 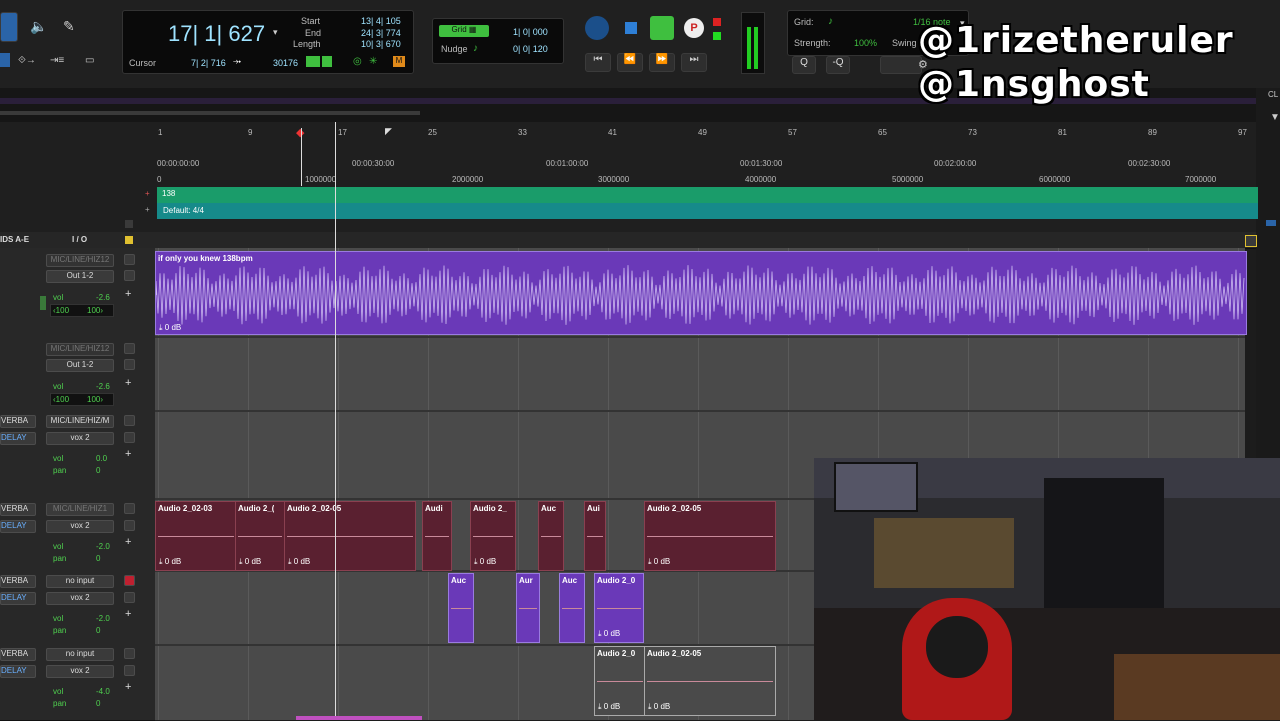 What do you see at coordinates (804, 65) in the screenshot?
I see `zoom-button: Q` at bounding box center [804, 65].